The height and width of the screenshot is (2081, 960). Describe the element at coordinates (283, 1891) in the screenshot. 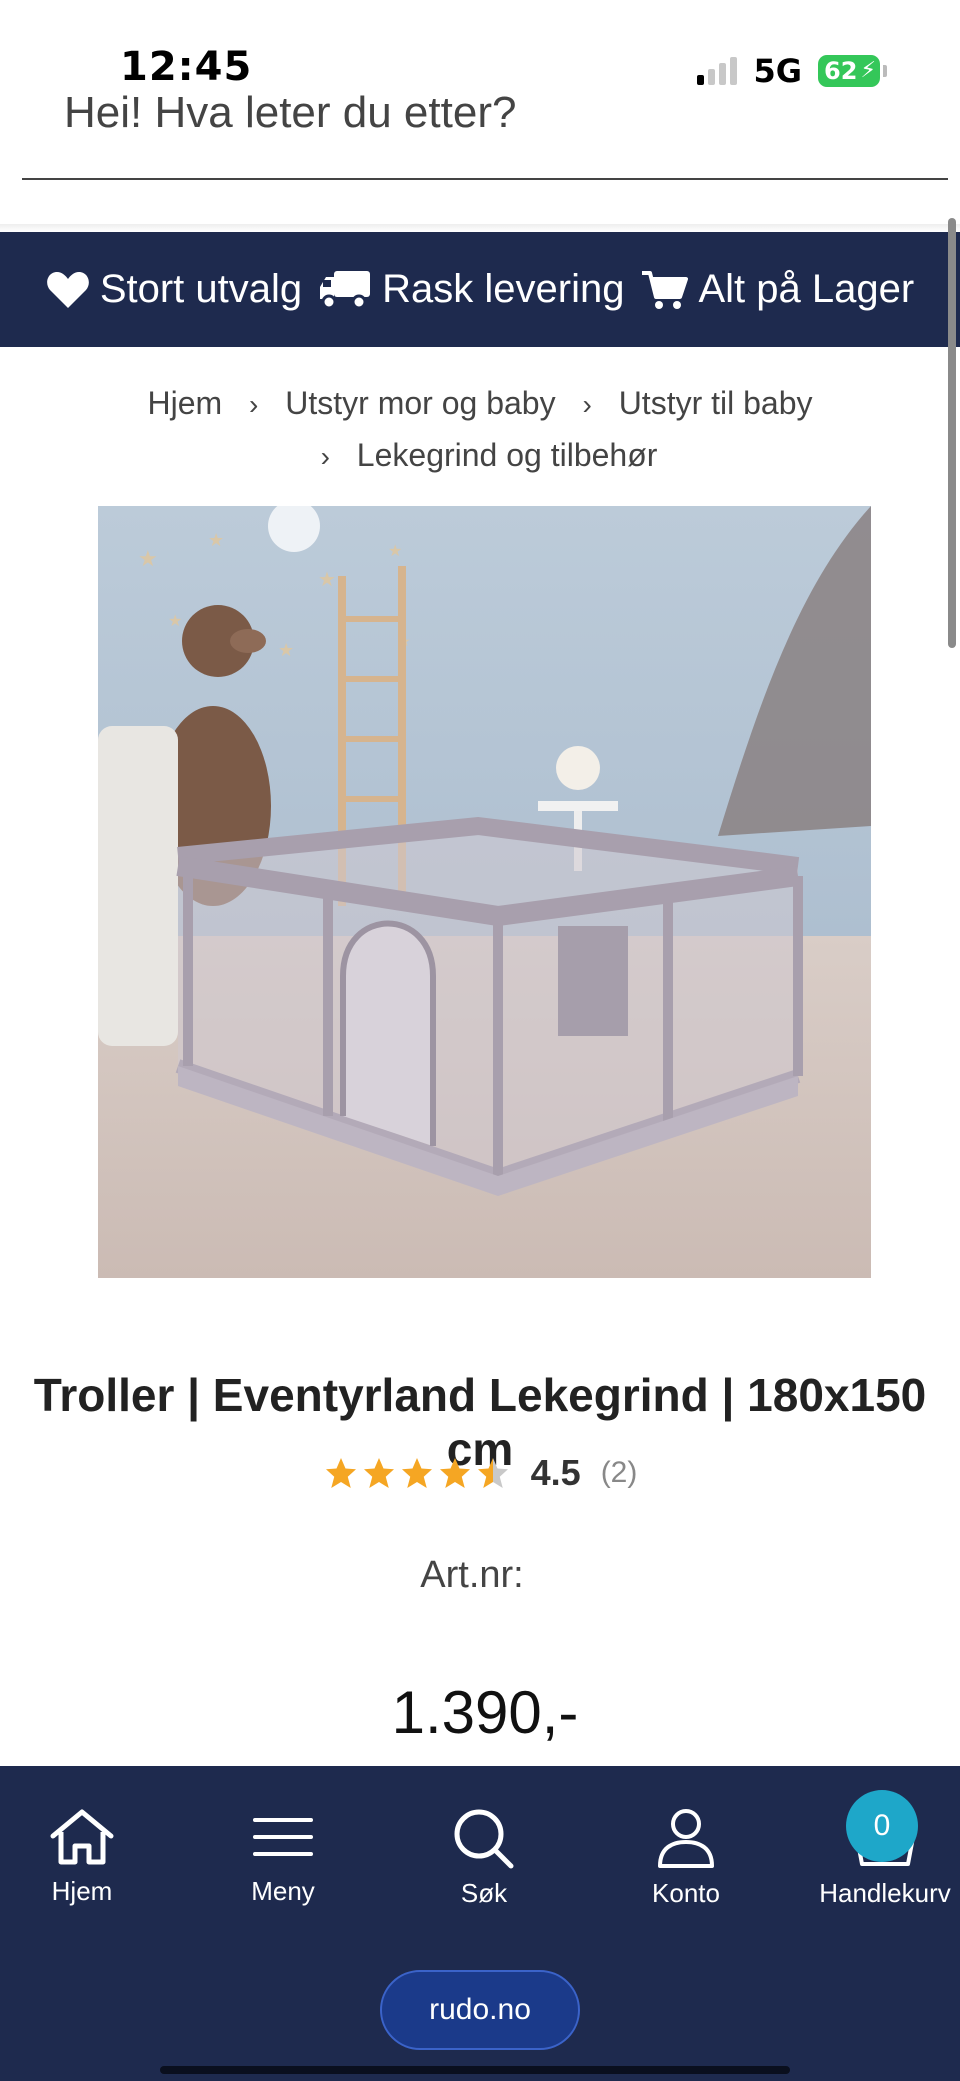

I see `nav-label: Meny` at that location.